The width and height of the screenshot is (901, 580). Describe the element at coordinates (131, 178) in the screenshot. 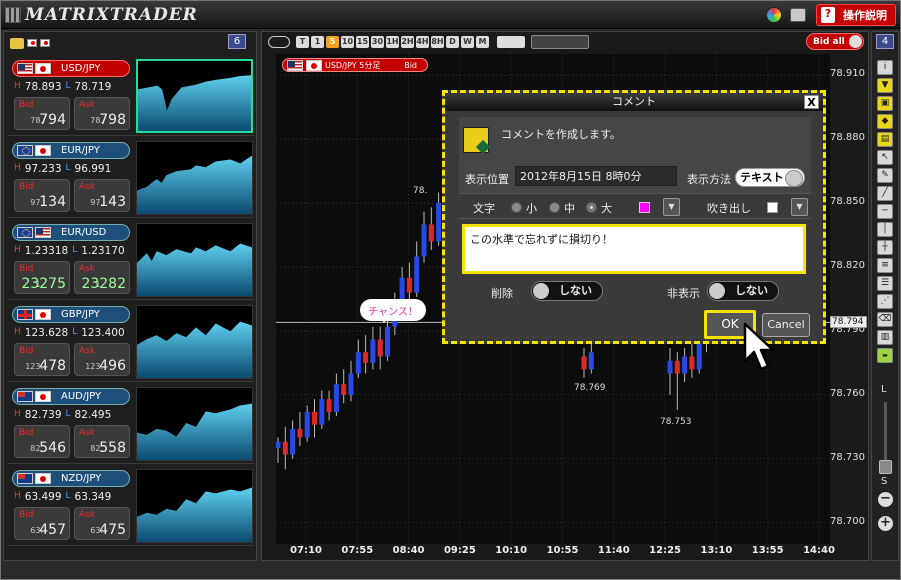

I see `pair-card-eur-jpy: EUR/JPY H 97.233 L 96.991 Bid 97. 134 Ask 97. 143` at that location.